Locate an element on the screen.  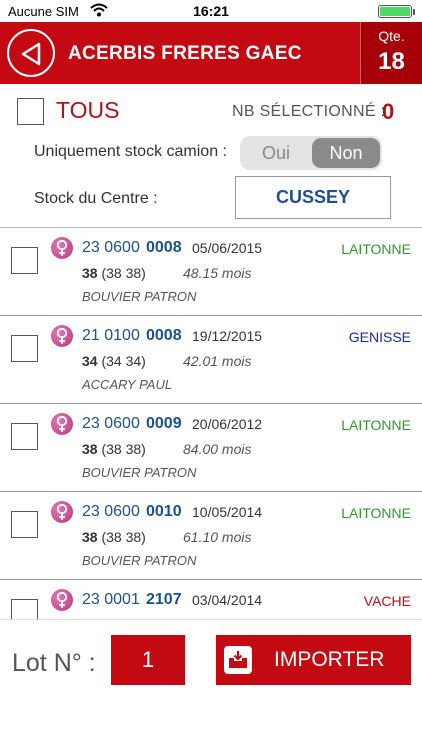
animal-number-prefix: 23 0001 is located at coordinates (111, 599).